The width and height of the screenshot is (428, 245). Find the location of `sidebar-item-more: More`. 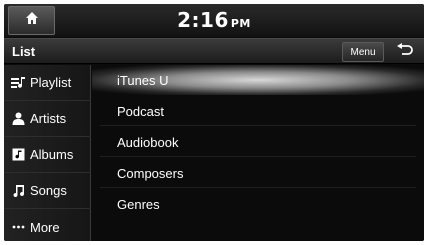

sidebar-item-more: More is located at coordinates (47, 225).